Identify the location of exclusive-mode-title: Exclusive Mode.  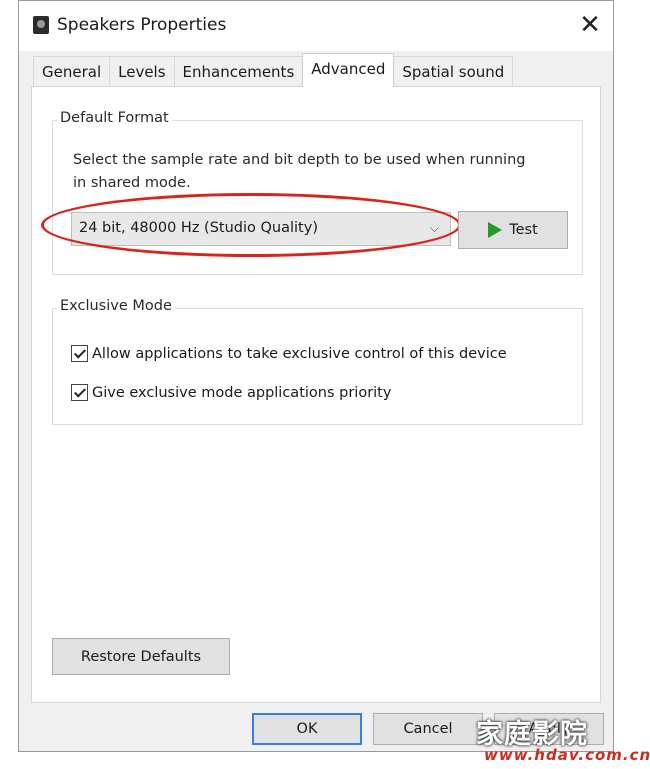
(116, 306).